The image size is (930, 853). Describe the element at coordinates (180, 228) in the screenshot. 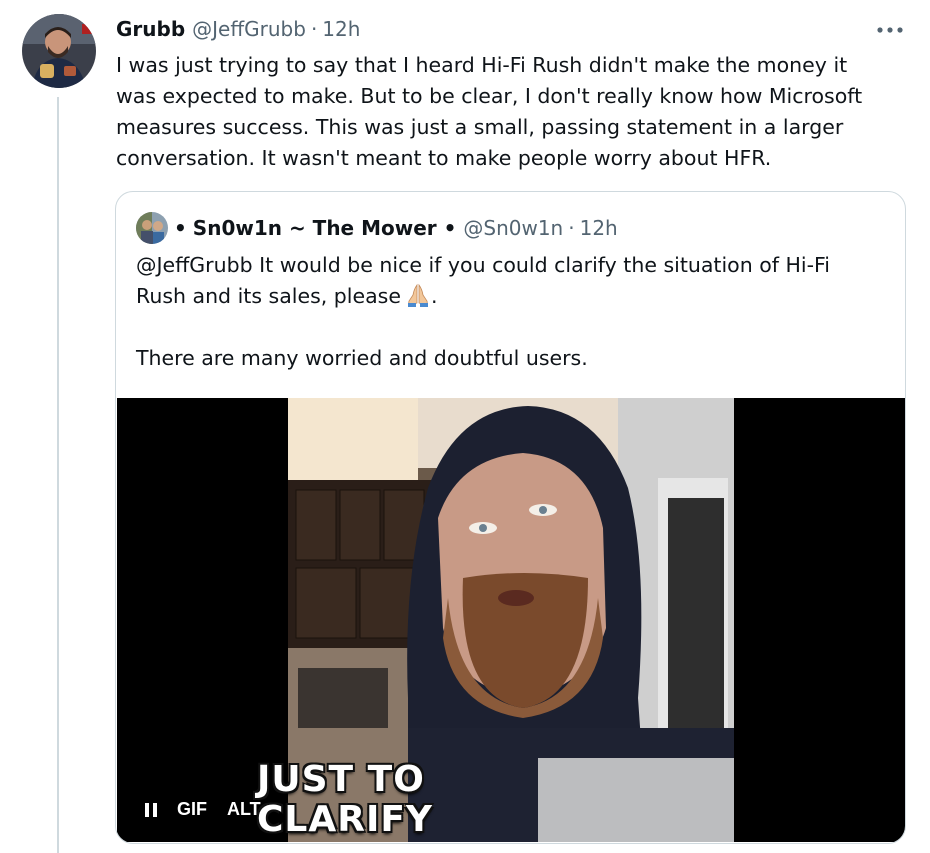

I see `quote-name-prefix: •` at that location.